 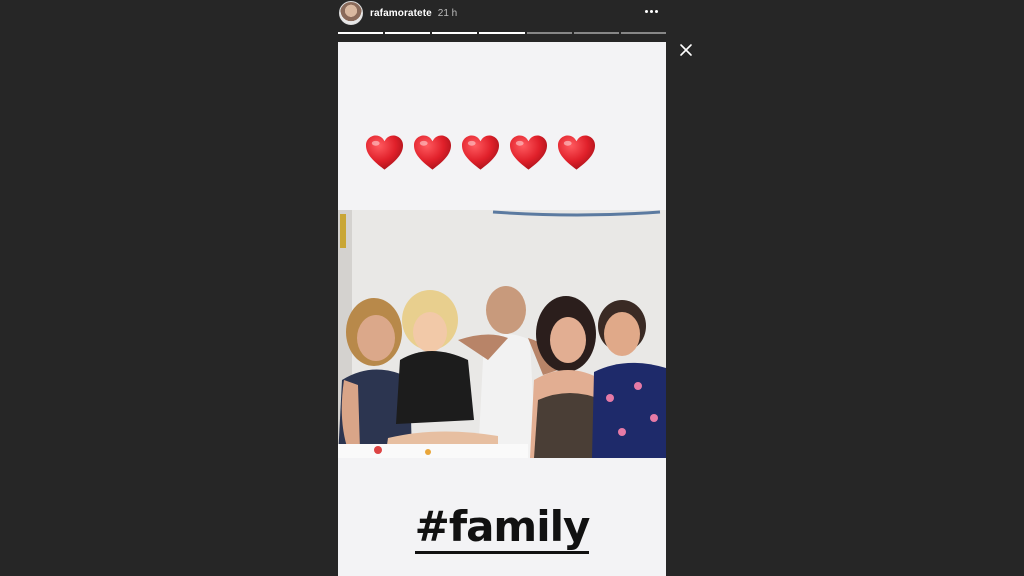 I want to click on hashtag-text: #family, so click(x=502, y=528).